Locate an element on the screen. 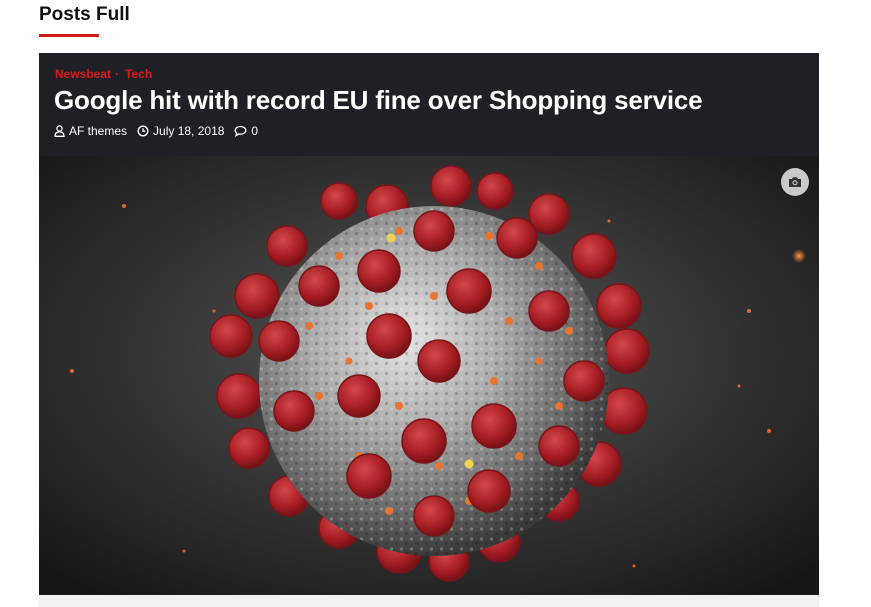 The width and height of the screenshot is (871, 607). comment-icon is located at coordinates (240, 131).